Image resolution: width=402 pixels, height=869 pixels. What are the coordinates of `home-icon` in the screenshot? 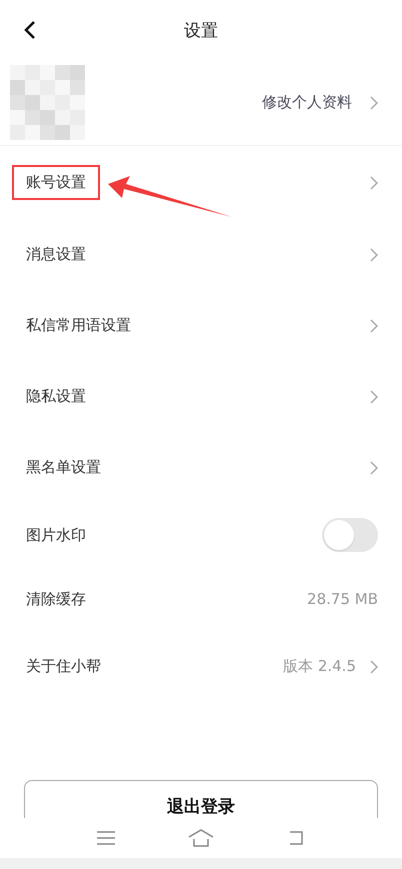 It's located at (200, 838).